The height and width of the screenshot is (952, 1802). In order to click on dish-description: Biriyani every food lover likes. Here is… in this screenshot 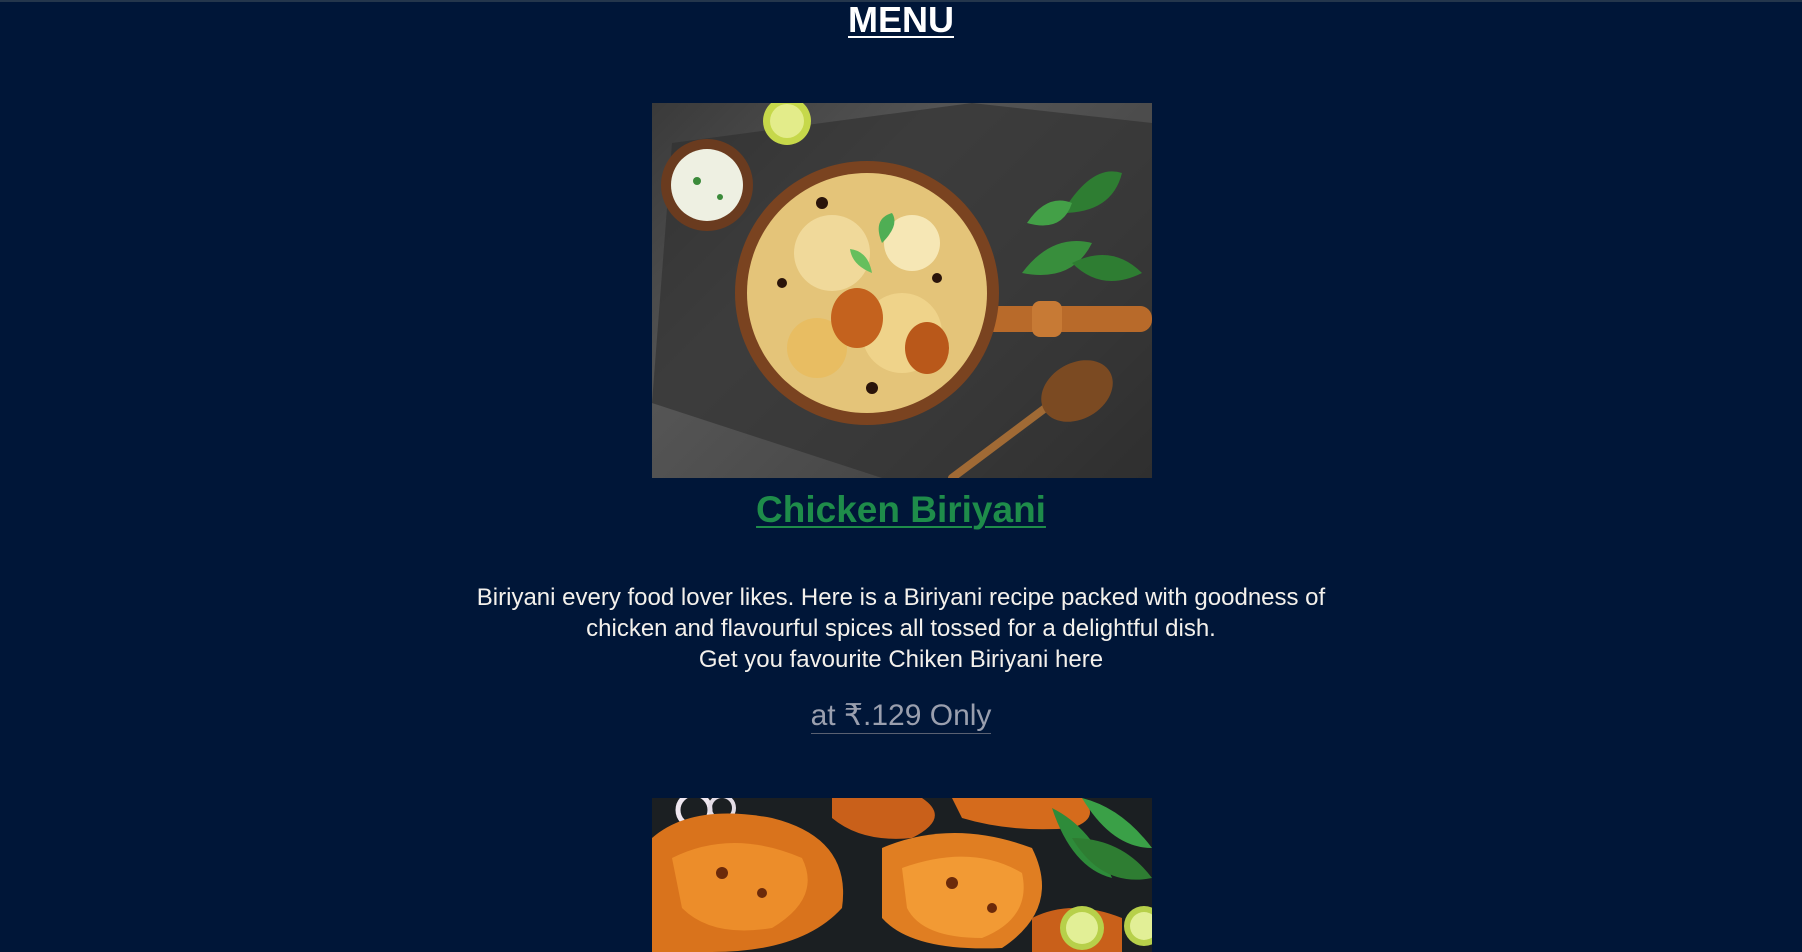, I will do `click(901, 628)`.